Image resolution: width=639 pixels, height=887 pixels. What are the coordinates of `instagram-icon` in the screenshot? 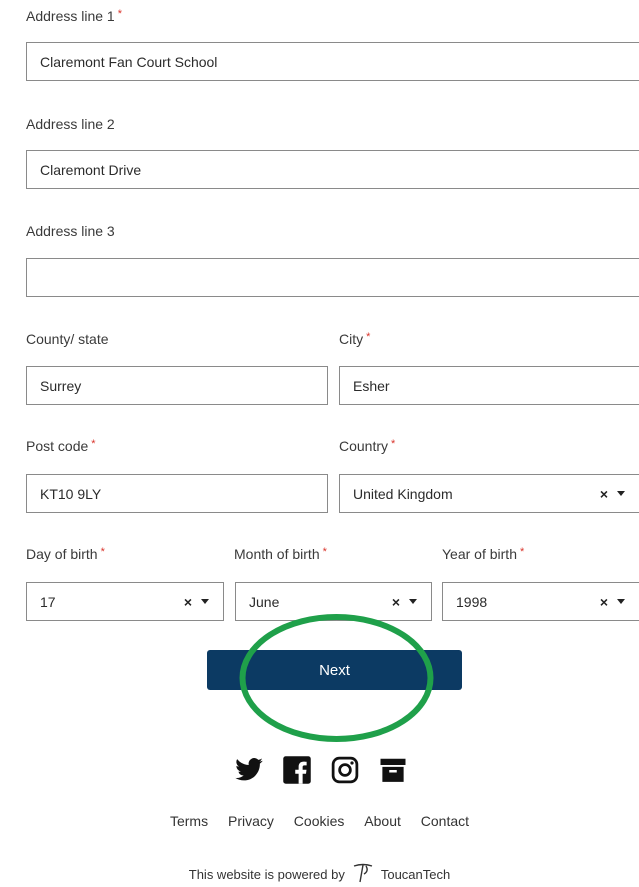 It's located at (345, 770).